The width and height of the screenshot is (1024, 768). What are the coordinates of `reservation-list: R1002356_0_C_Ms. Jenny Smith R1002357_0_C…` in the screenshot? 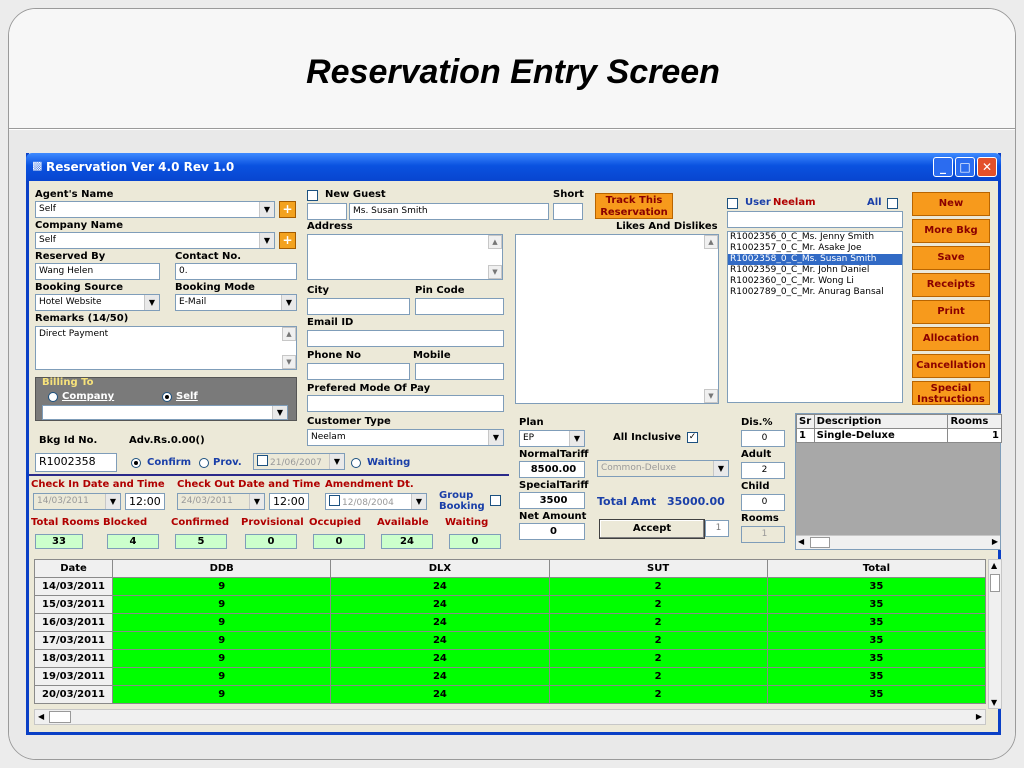 It's located at (815, 317).